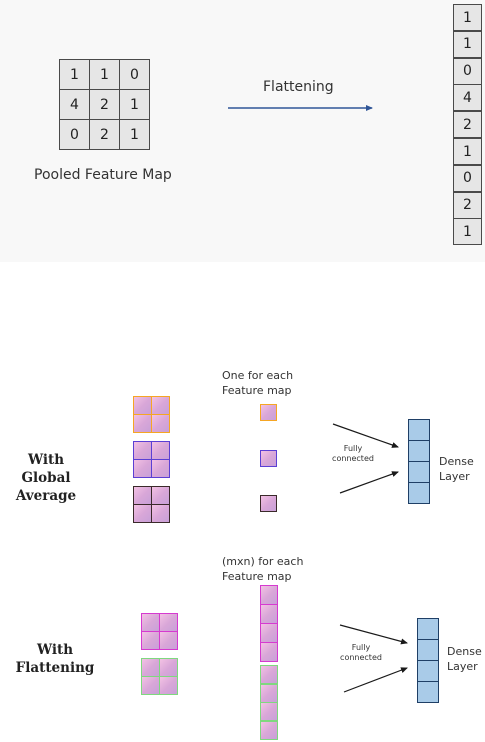  What do you see at coordinates (353, 453) in the screenshot?
I see `gap-fc-label: Fully connected` at bounding box center [353, 453].